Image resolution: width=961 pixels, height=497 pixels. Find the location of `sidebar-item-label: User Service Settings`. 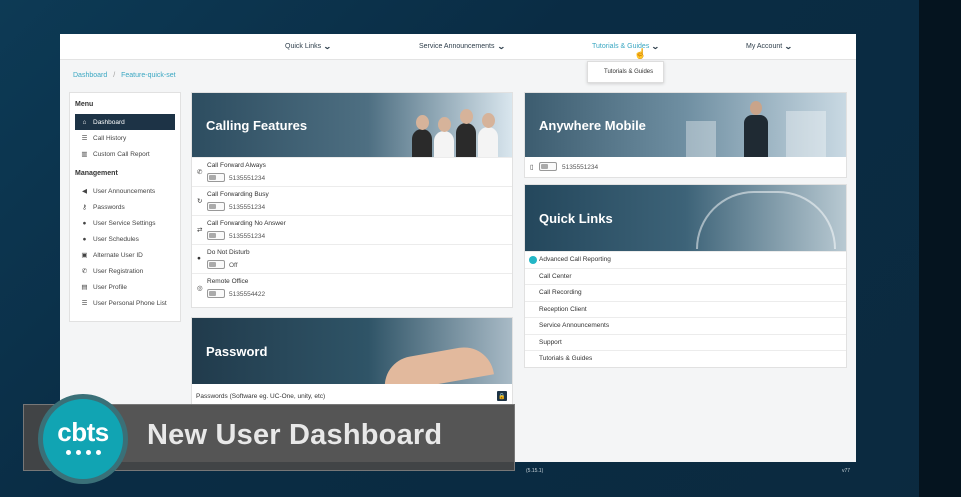

sidebar-item-label: User Service Settings is located at coordinates (124, 223).